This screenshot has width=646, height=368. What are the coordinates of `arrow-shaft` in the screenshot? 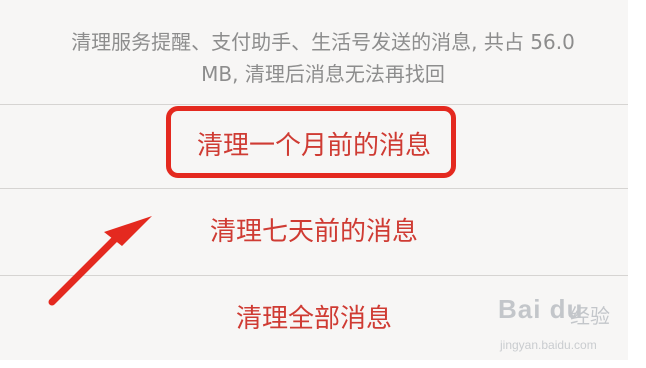 It's located at (85, 269).